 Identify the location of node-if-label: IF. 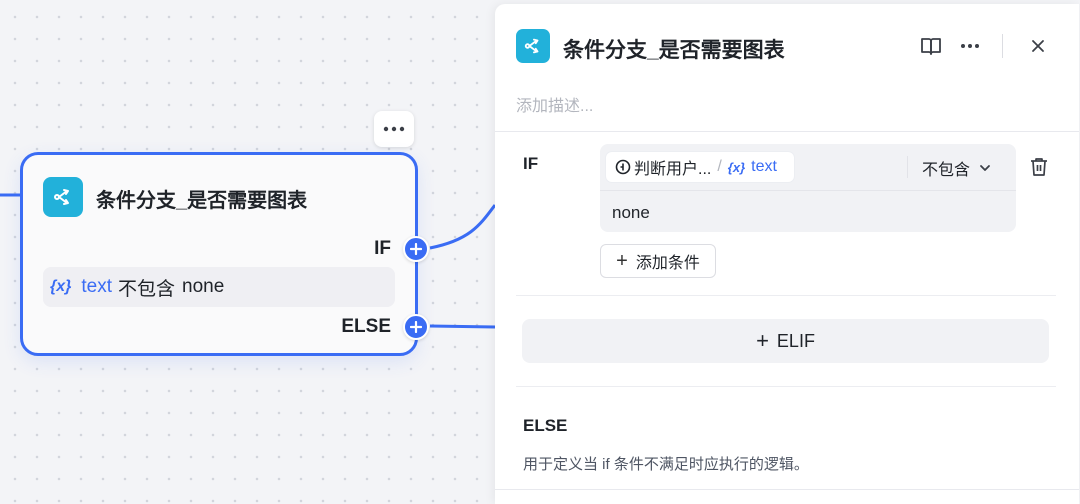
(382, 248).